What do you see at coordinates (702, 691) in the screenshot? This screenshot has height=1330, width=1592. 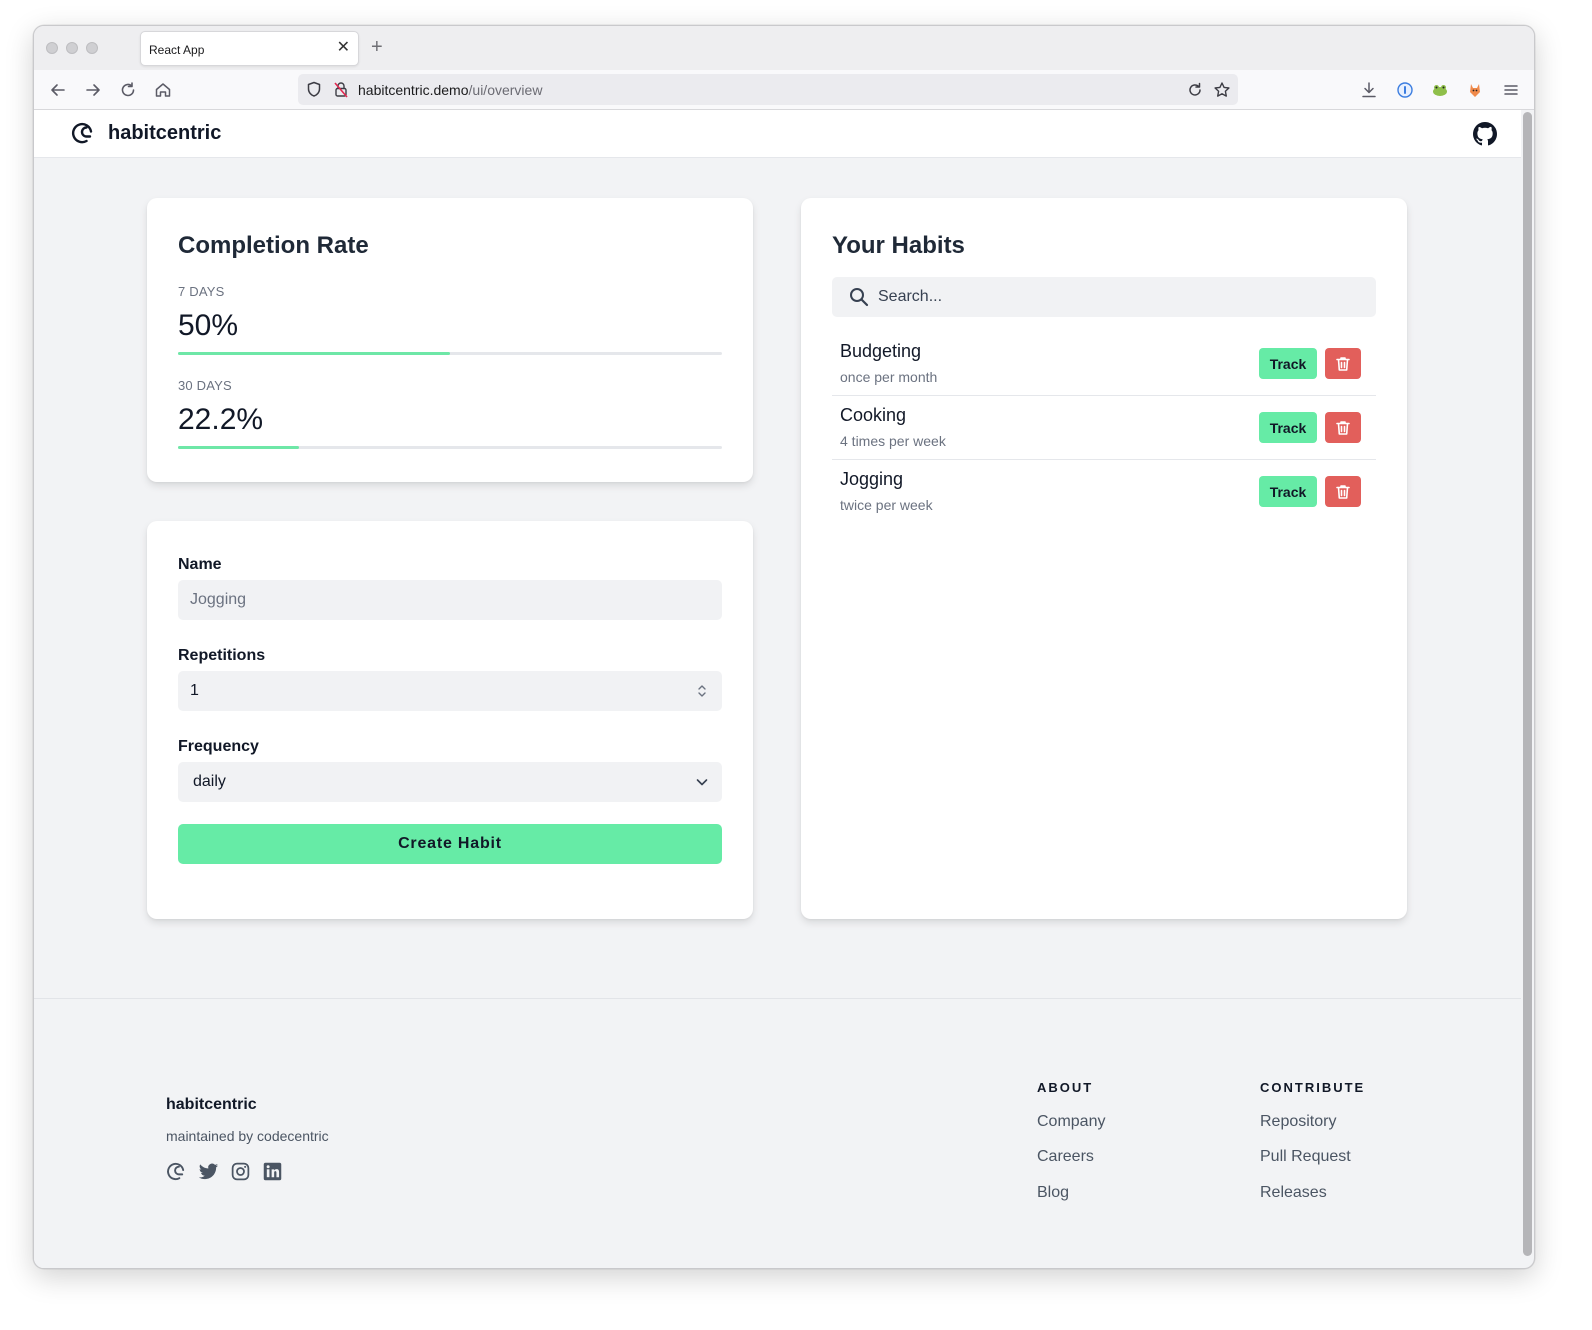 I see `stepper-arrows-icon` at bounding box center [702, 691].